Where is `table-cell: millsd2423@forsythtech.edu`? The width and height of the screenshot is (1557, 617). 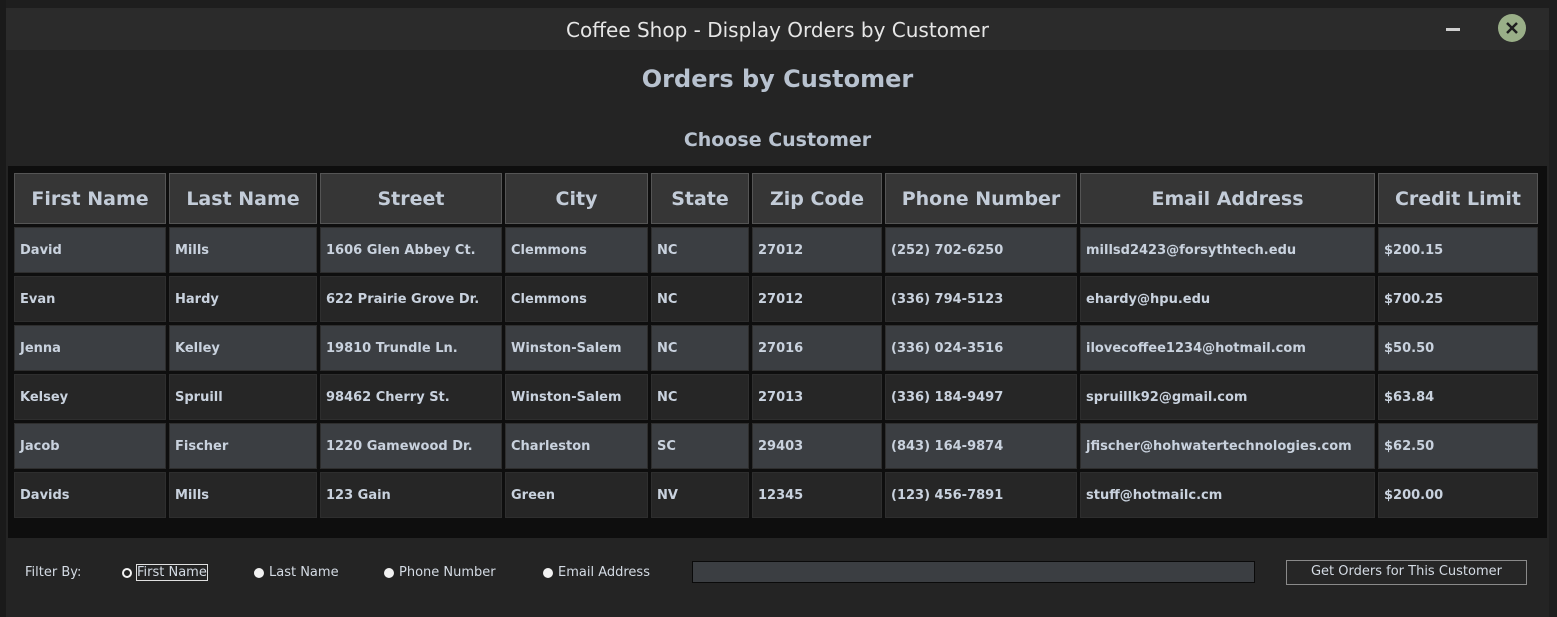
table-cell: millsd2423@forsythtech.edu is located at coordinates (1227, 250).